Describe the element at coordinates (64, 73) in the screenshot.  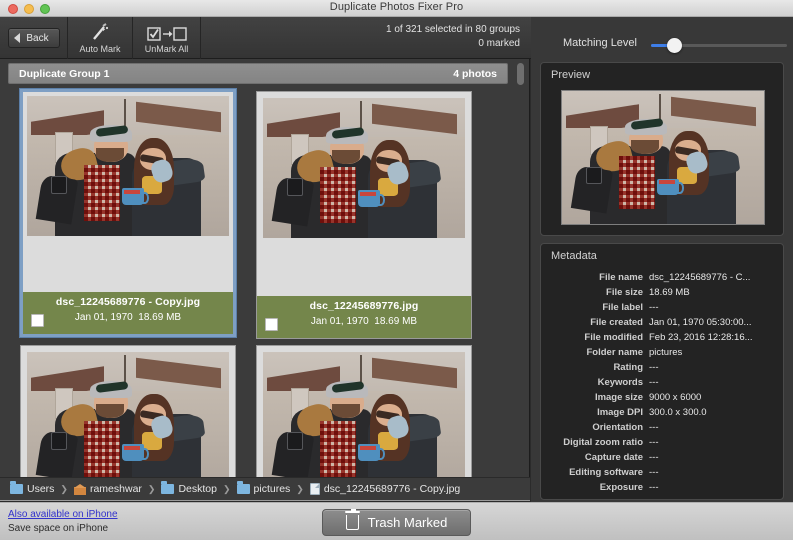
I see `group-title: Duplicate Group 1` at that location.